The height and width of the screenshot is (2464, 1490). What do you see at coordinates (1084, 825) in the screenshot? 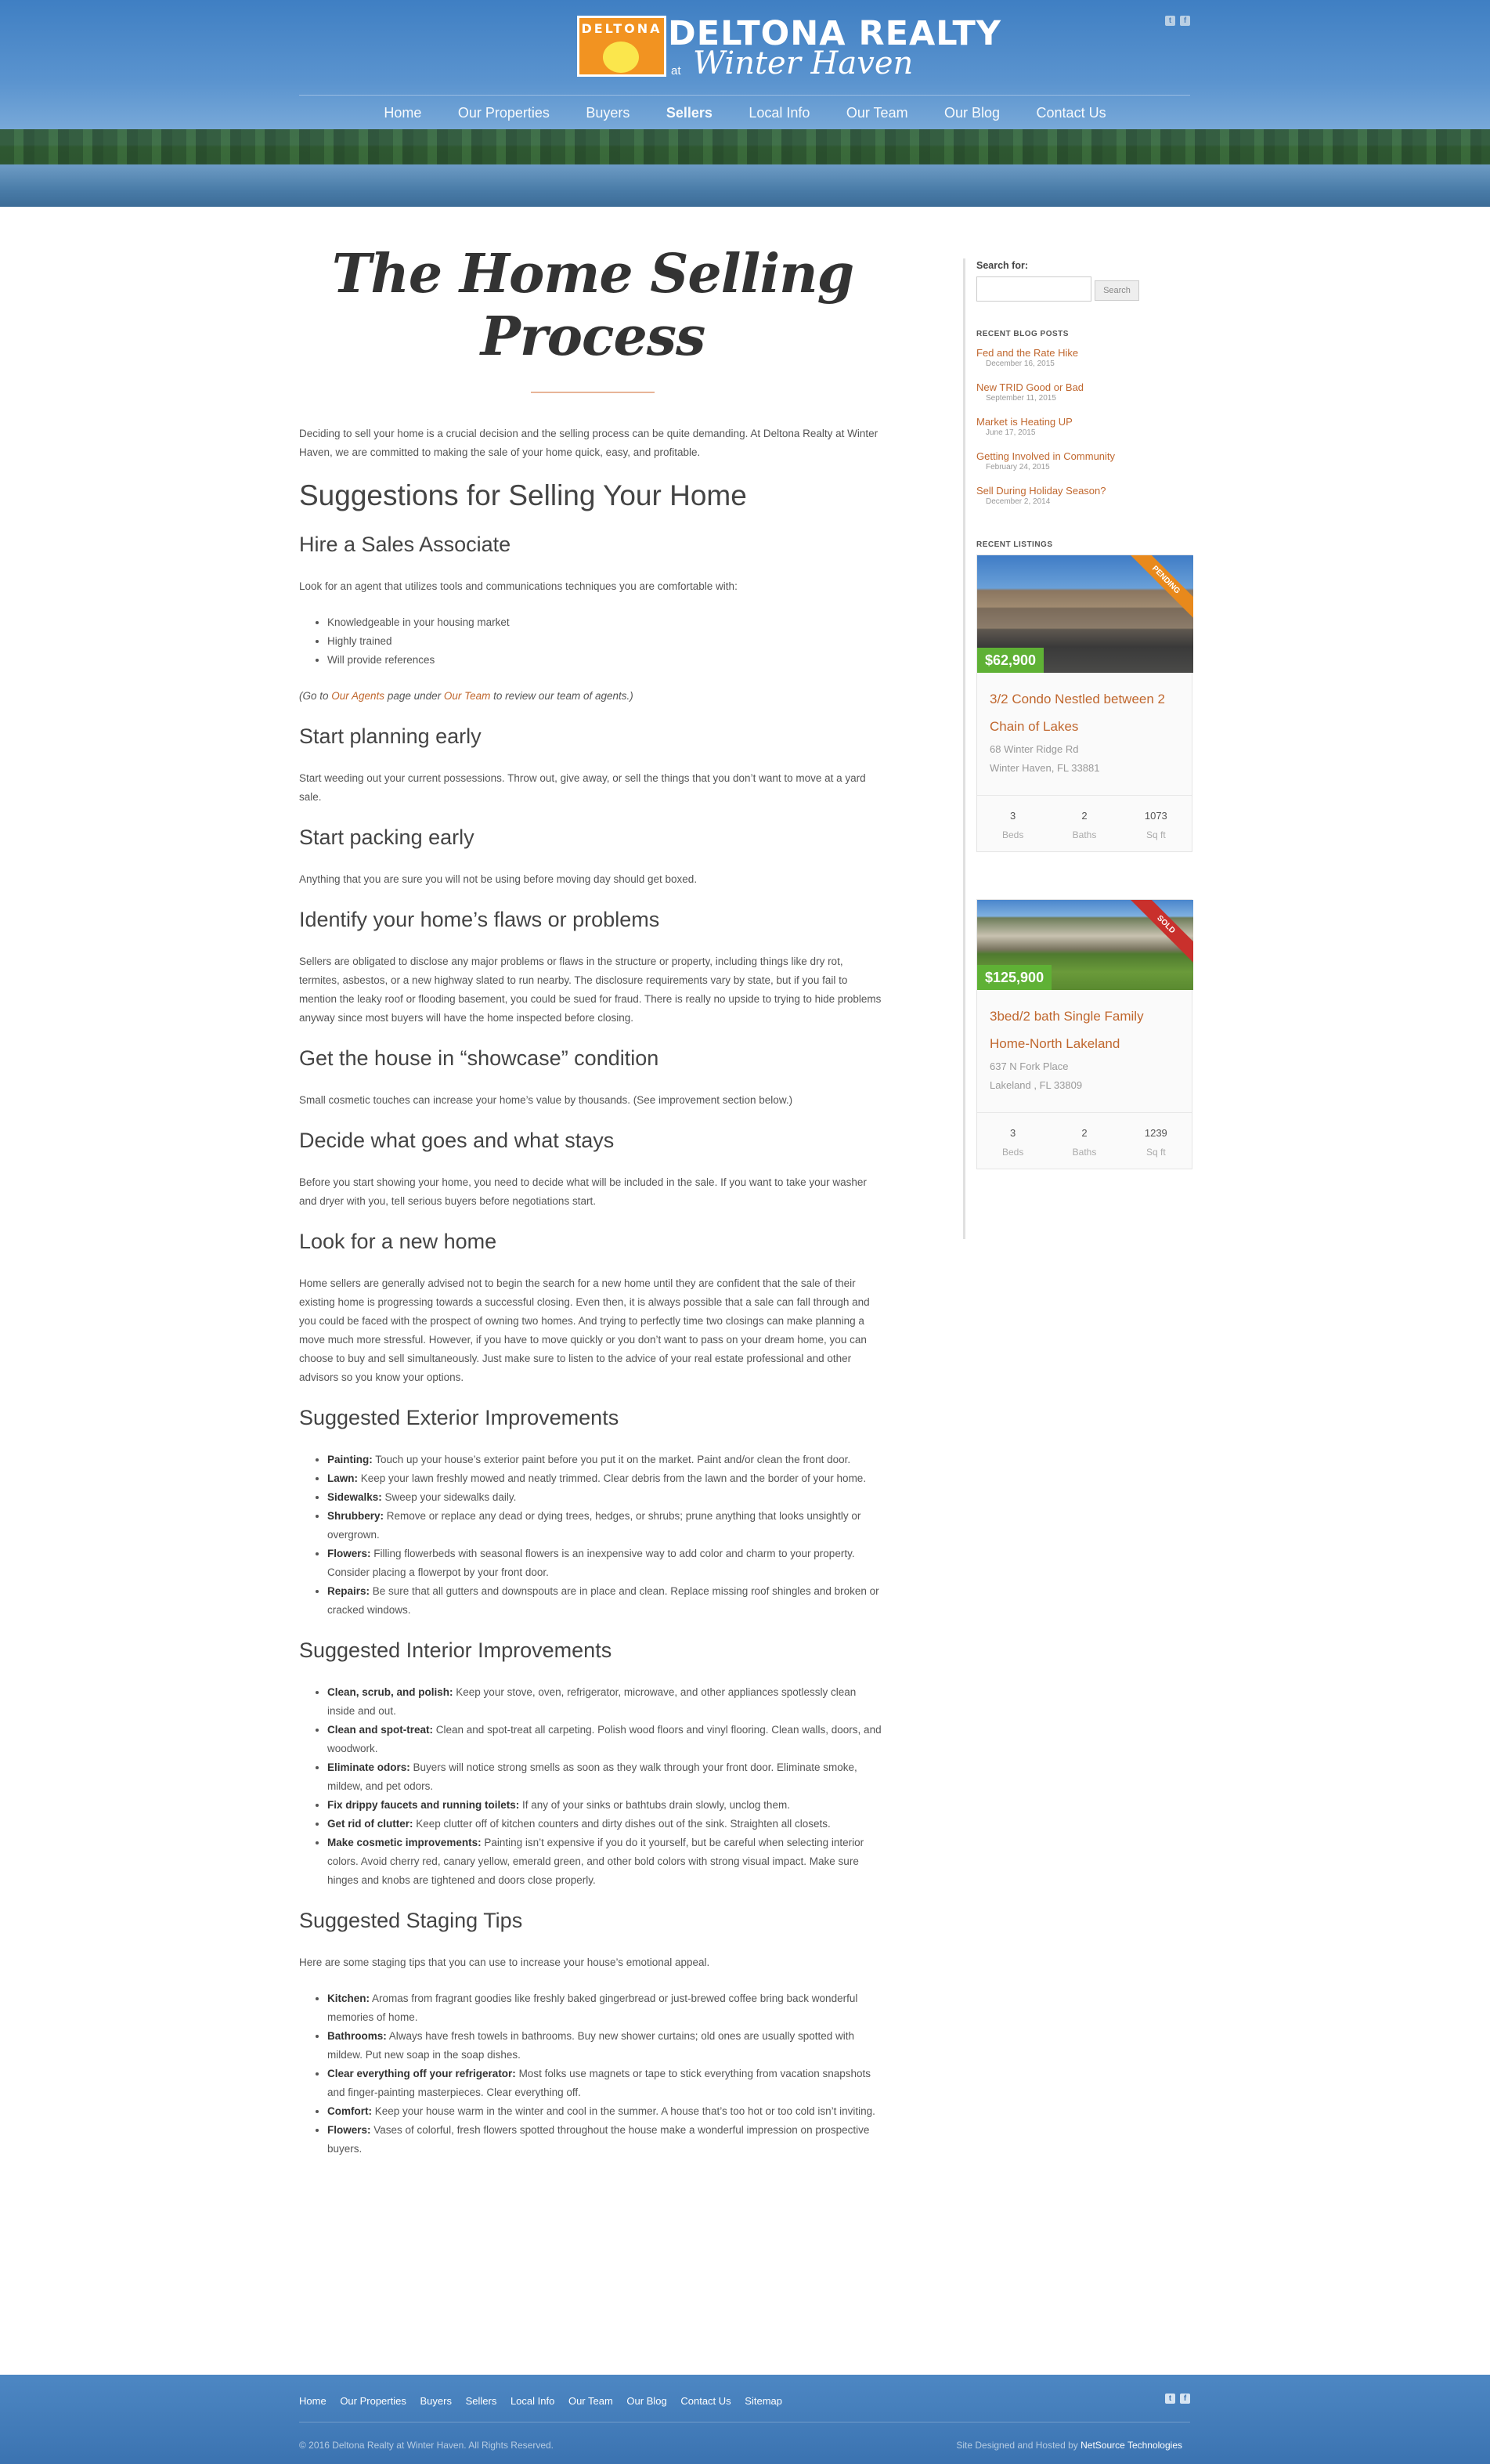
I see `baths-stat: 2 Baths` at bounding box center [1084, 825].